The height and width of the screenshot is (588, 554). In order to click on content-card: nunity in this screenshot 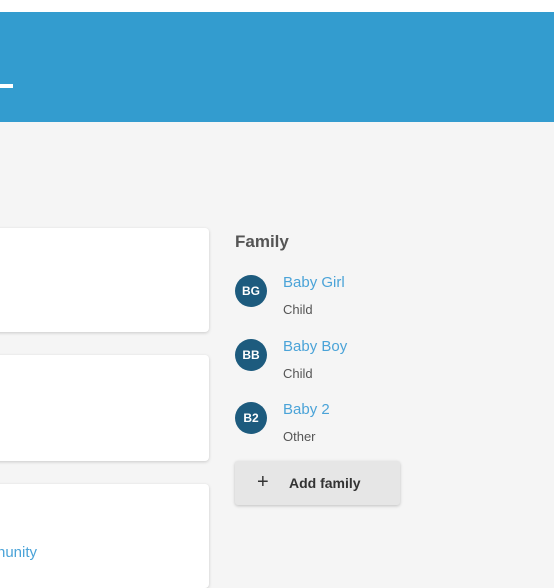, I will do `click(104, 536)`.